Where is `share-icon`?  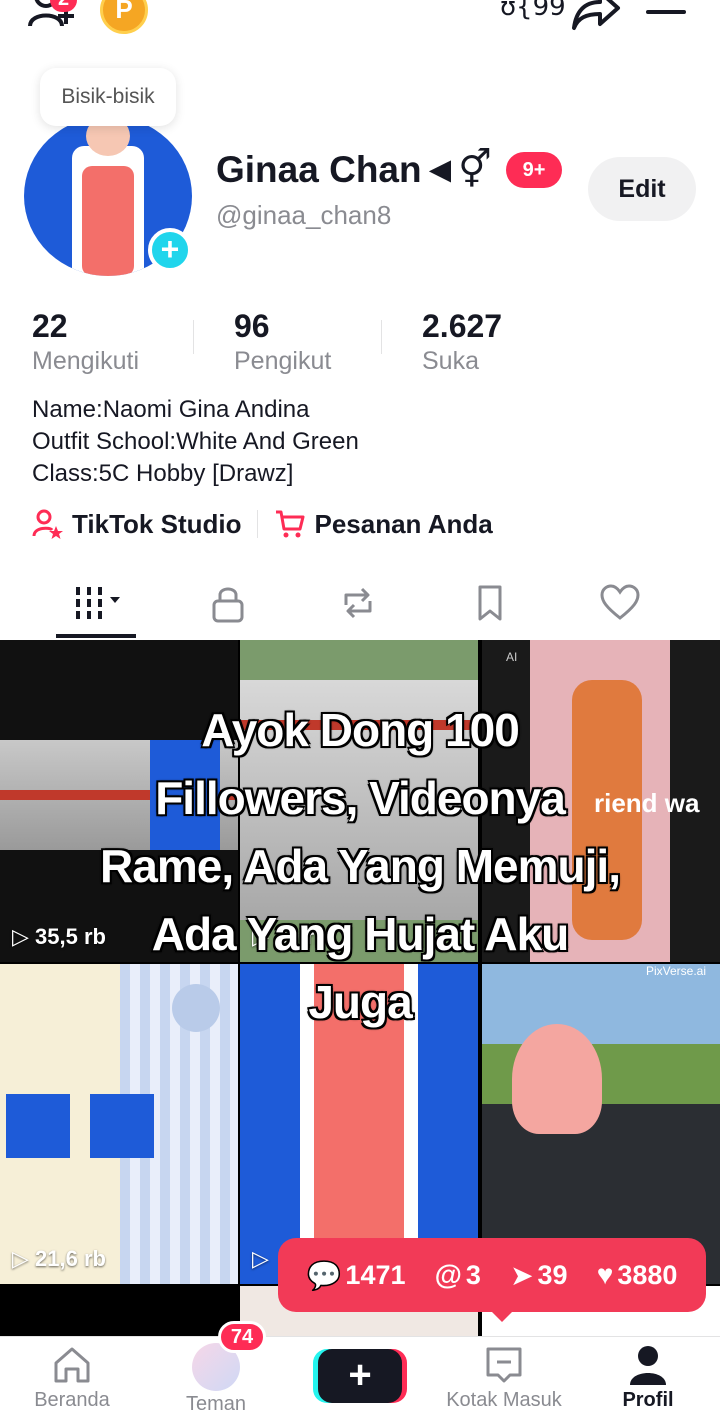
share-icon is located at coordinates (596, 15).